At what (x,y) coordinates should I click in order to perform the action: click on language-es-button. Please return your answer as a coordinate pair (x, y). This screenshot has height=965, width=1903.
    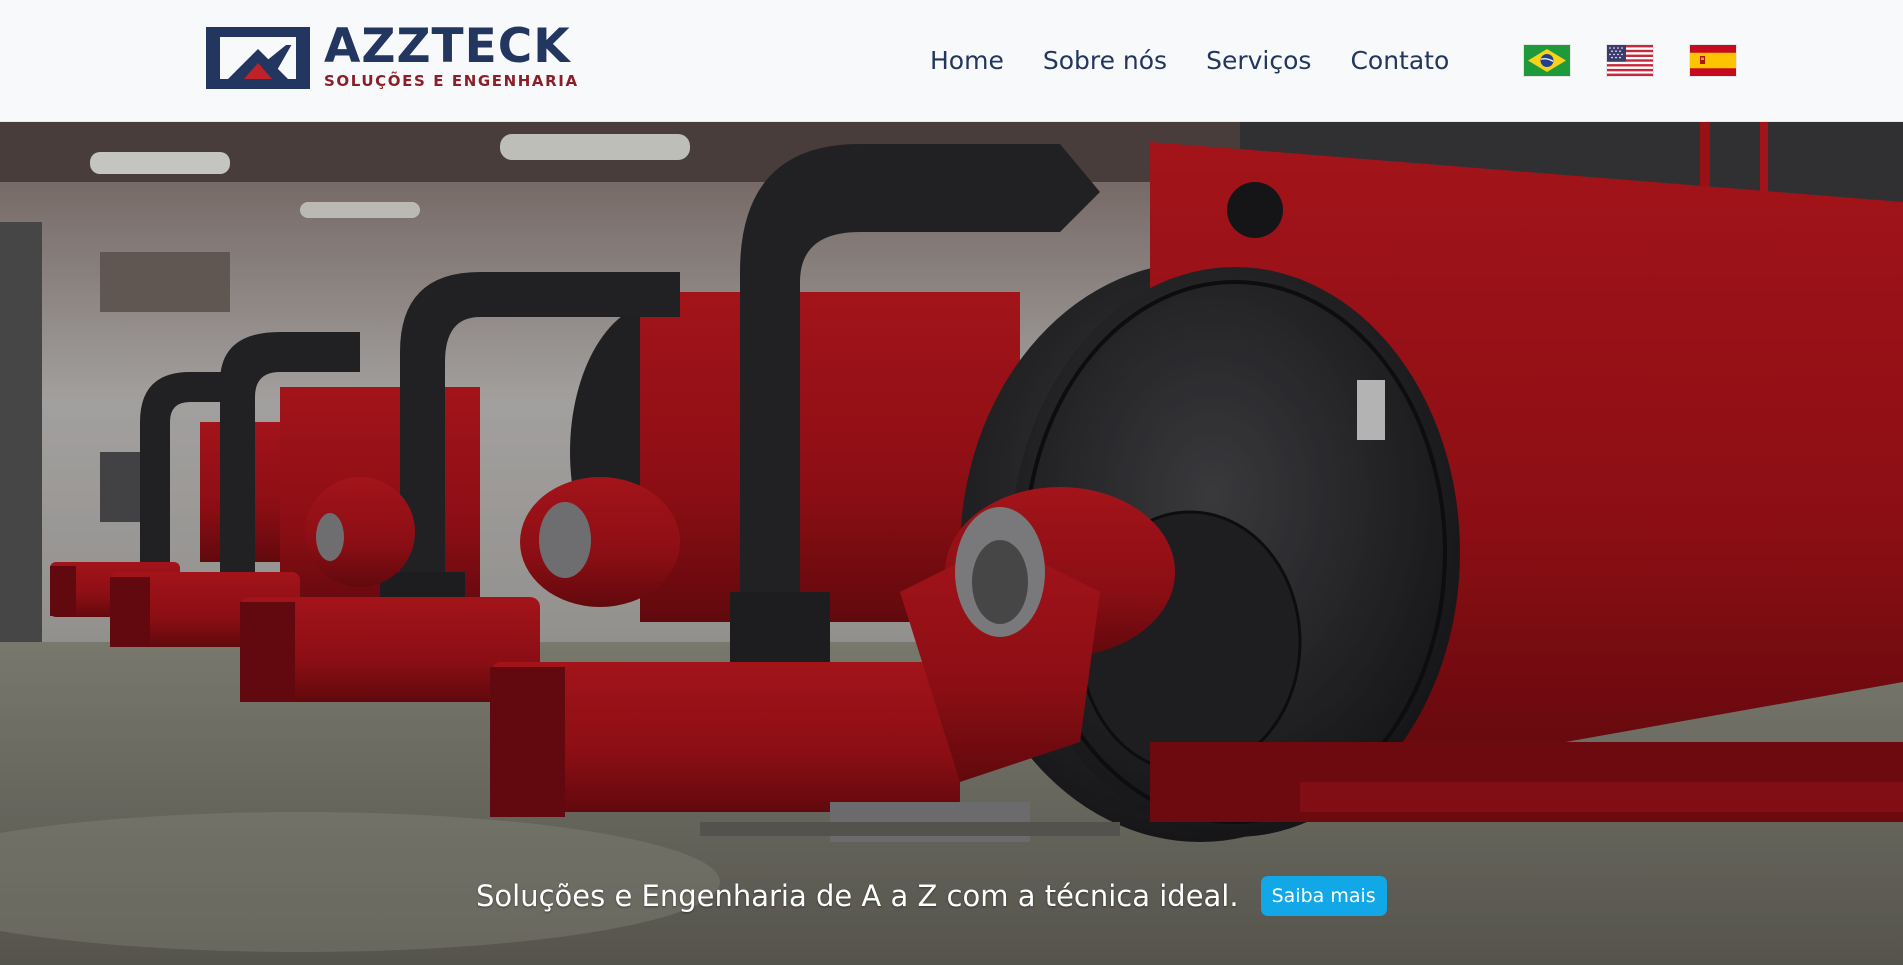
    Looking at the image, I should click on (1713, 60).